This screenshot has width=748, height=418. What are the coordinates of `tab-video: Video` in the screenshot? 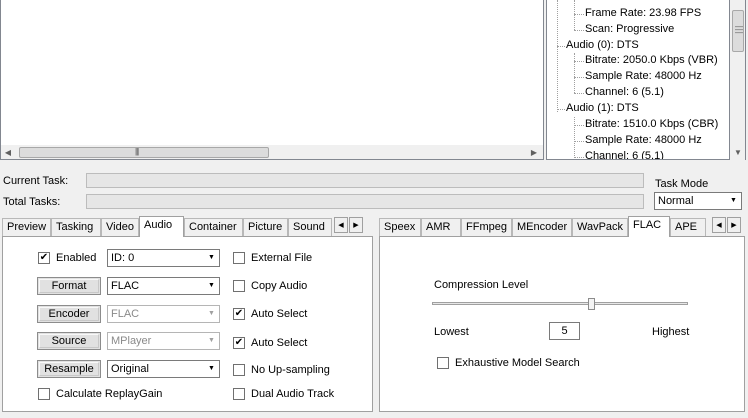 It's located at (120, 227).